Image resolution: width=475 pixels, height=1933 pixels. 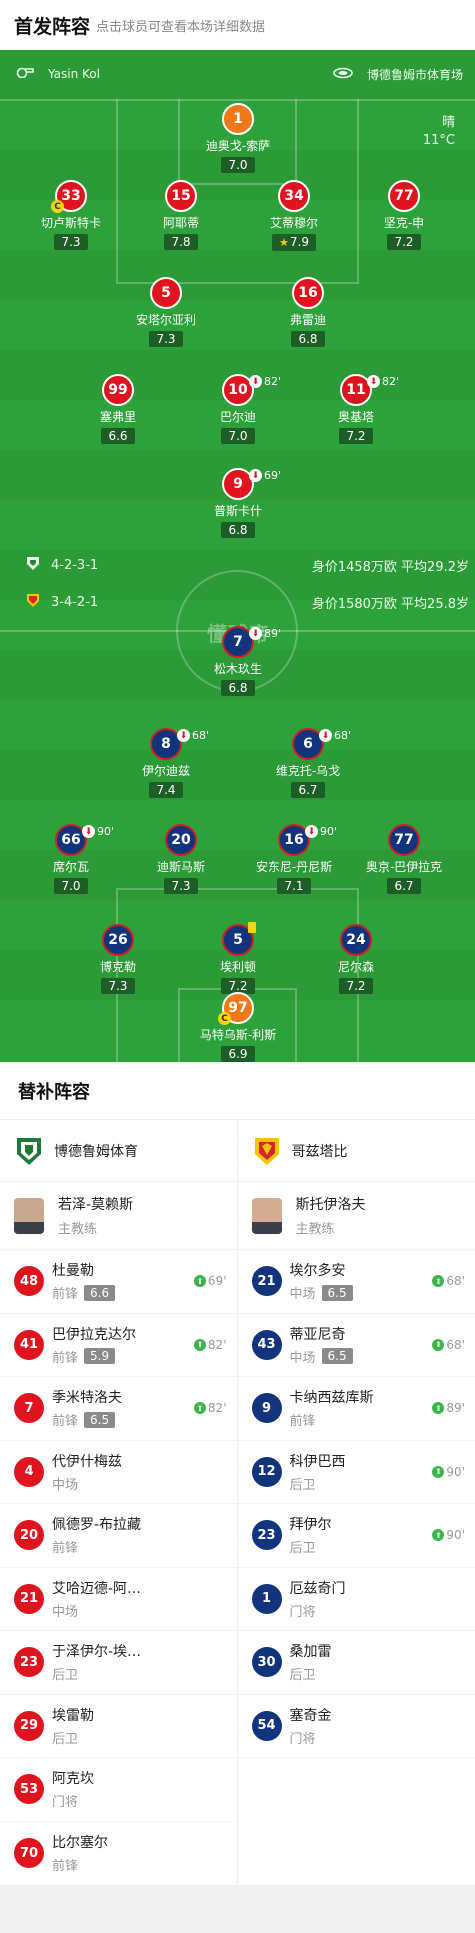 I want to click on sub-row: 29 埃雷勒 后卫, so click(x=118, y=1727).